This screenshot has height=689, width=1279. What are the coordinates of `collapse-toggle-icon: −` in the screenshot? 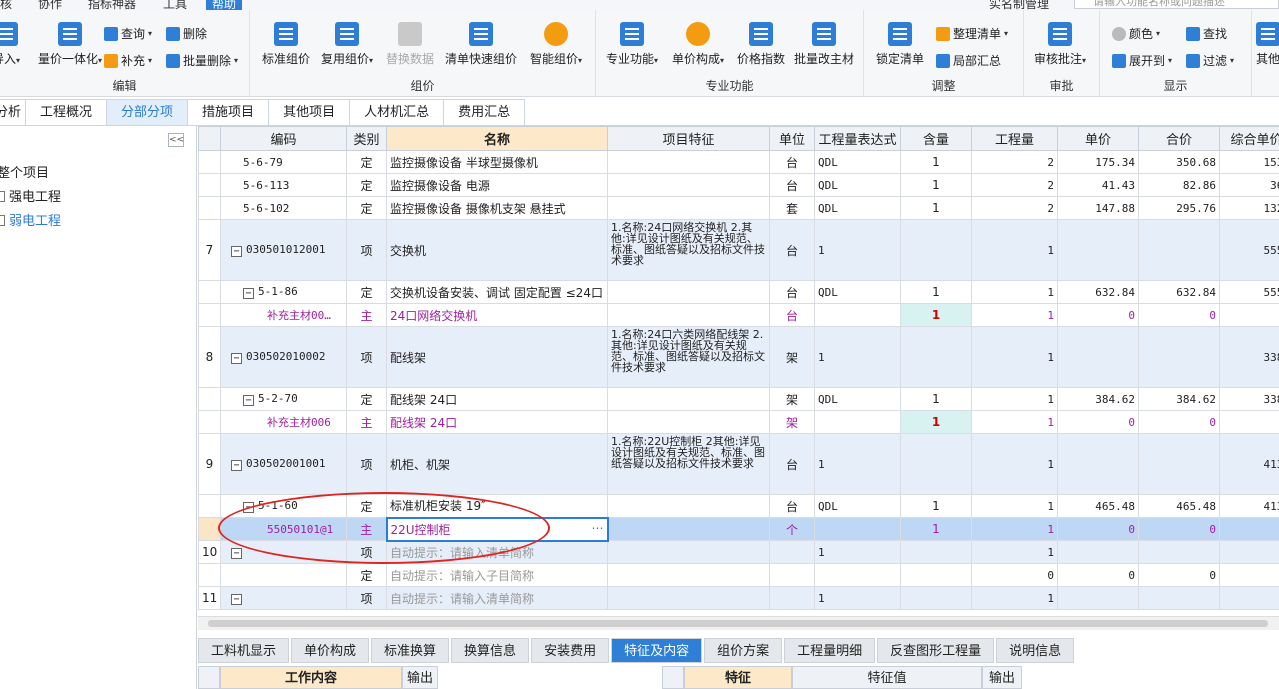 It's located at (248, 400).